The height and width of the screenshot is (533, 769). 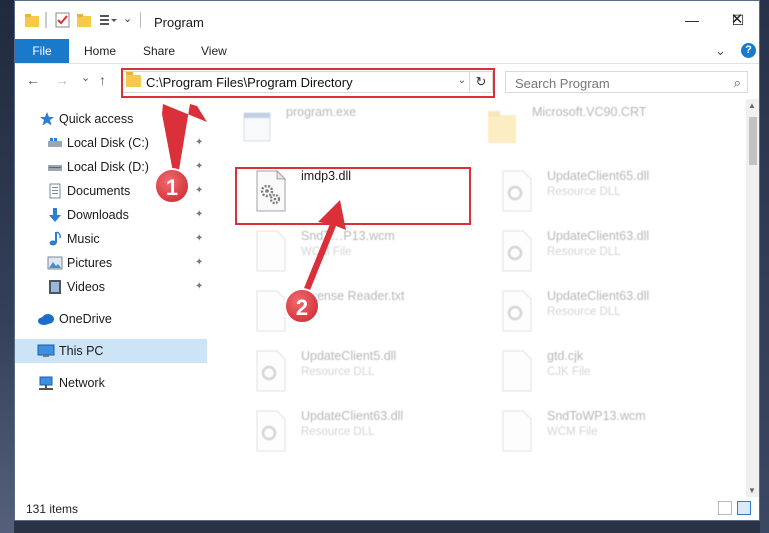 I want to click on step-badge-2: 2, so click(x=302, y=306).